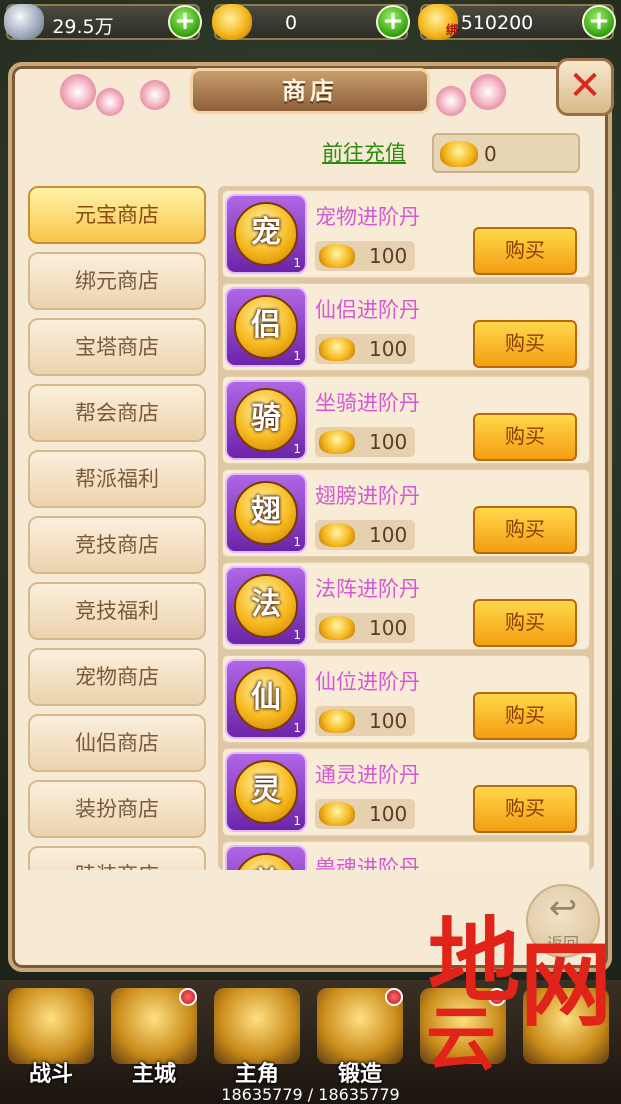 The height and width of the screenshot is (1104, 621). I want to click on add-bound-gold-button: +, so click(599, 22).